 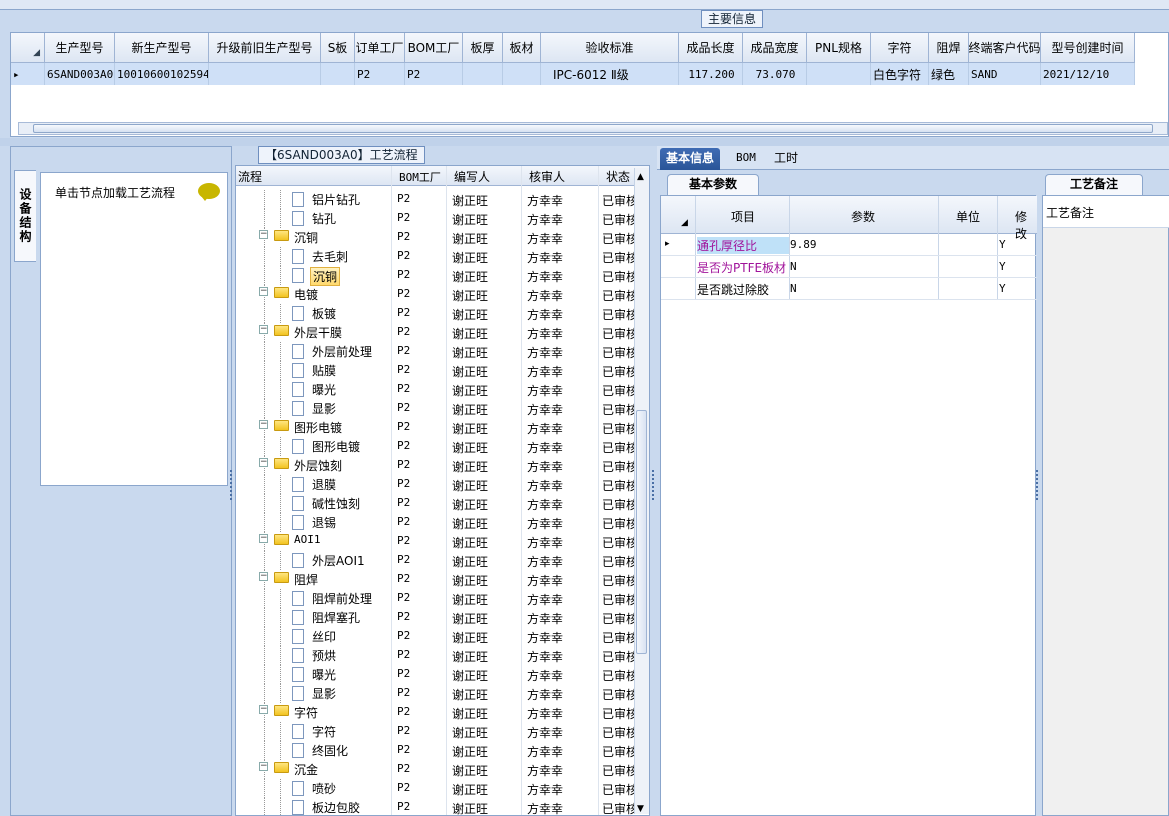 I want to click on tree-row: 板边包胶 P2 谢正旺 方幸幸 已审核, so click(x=436, y=806).